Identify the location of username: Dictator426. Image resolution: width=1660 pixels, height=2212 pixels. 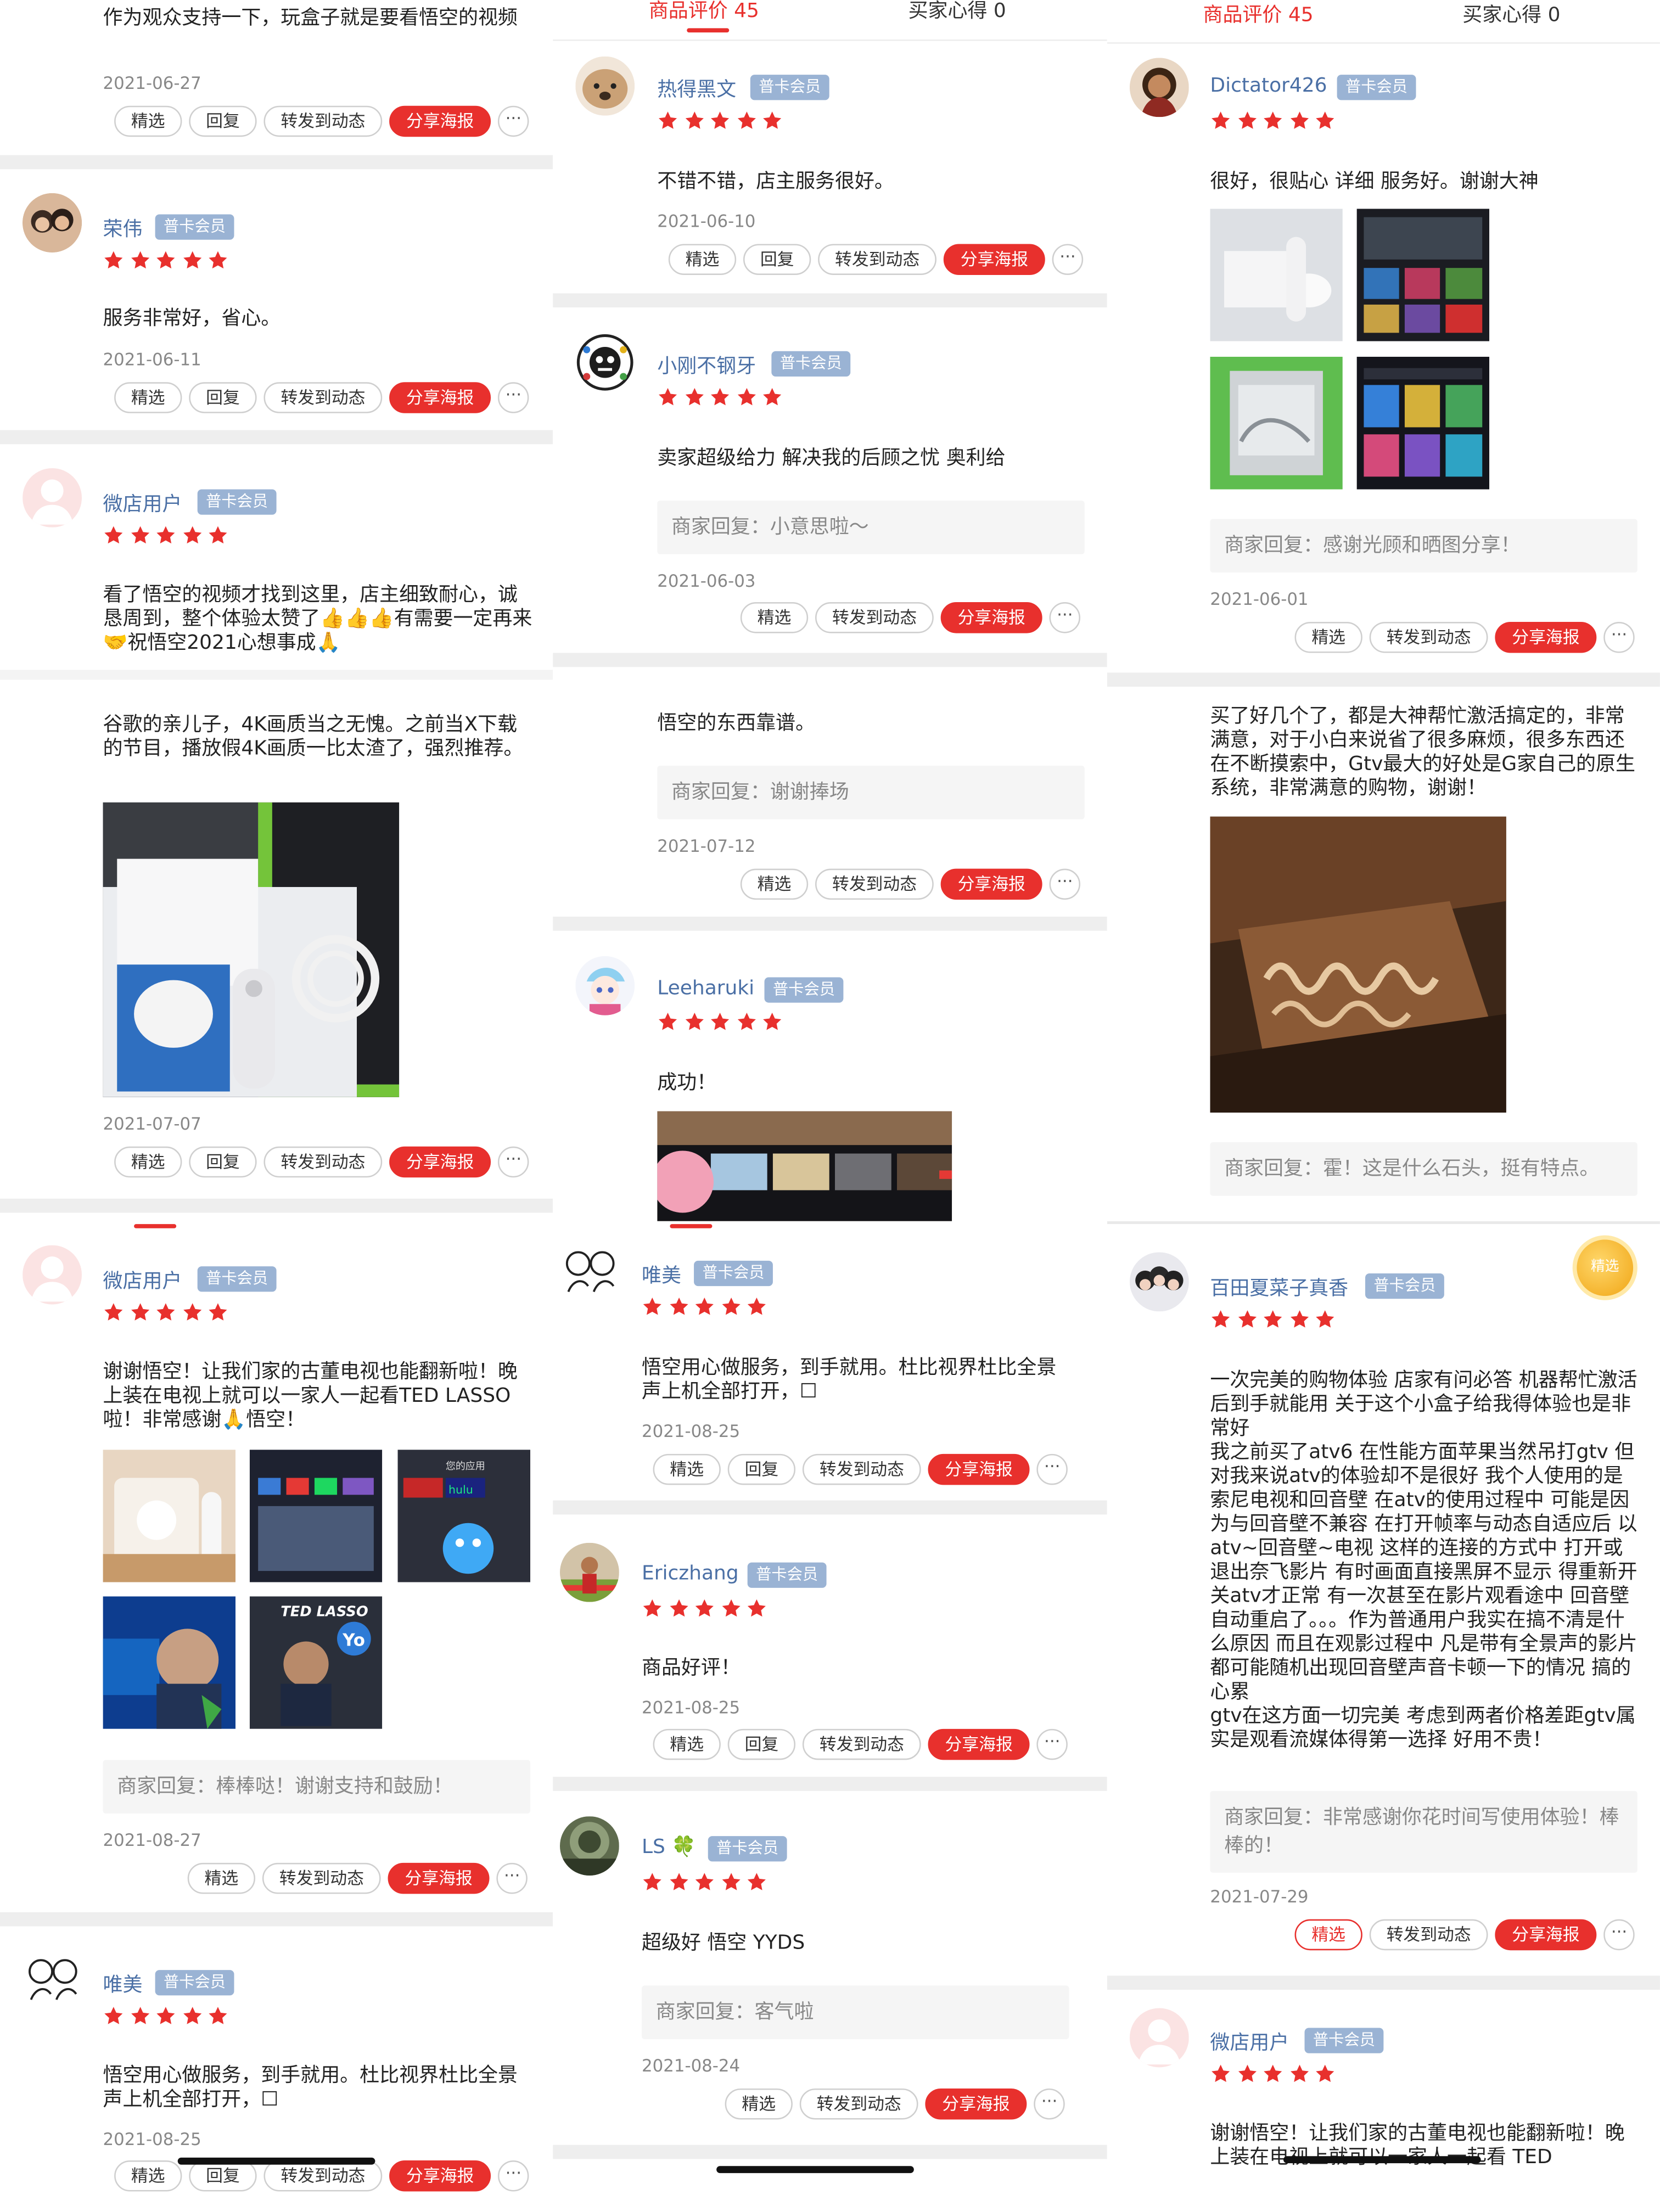
(1269, 86).